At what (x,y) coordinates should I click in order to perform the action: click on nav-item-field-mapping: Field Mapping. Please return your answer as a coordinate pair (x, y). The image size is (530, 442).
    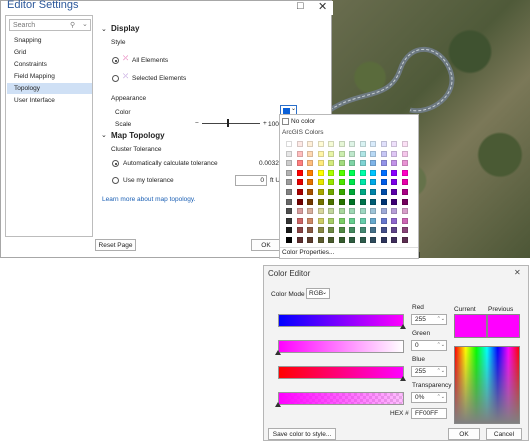
    Looking at the image, I should click on (49, 76).